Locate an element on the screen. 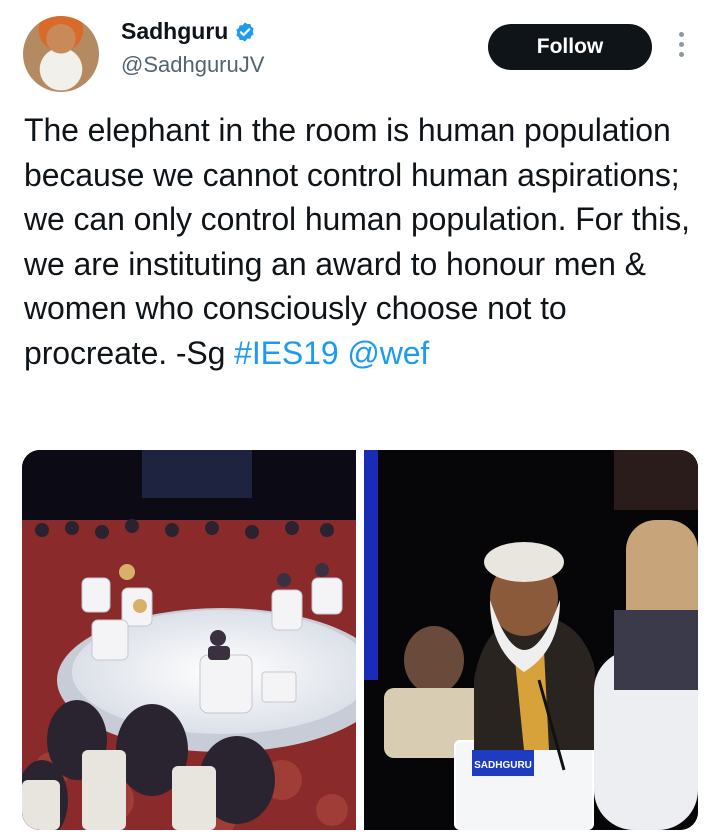 The width and height of the screenshot is (720, 838). tweet-header: Sadhguru @SadhguruJV Follow is located at coordinates (360, 50).